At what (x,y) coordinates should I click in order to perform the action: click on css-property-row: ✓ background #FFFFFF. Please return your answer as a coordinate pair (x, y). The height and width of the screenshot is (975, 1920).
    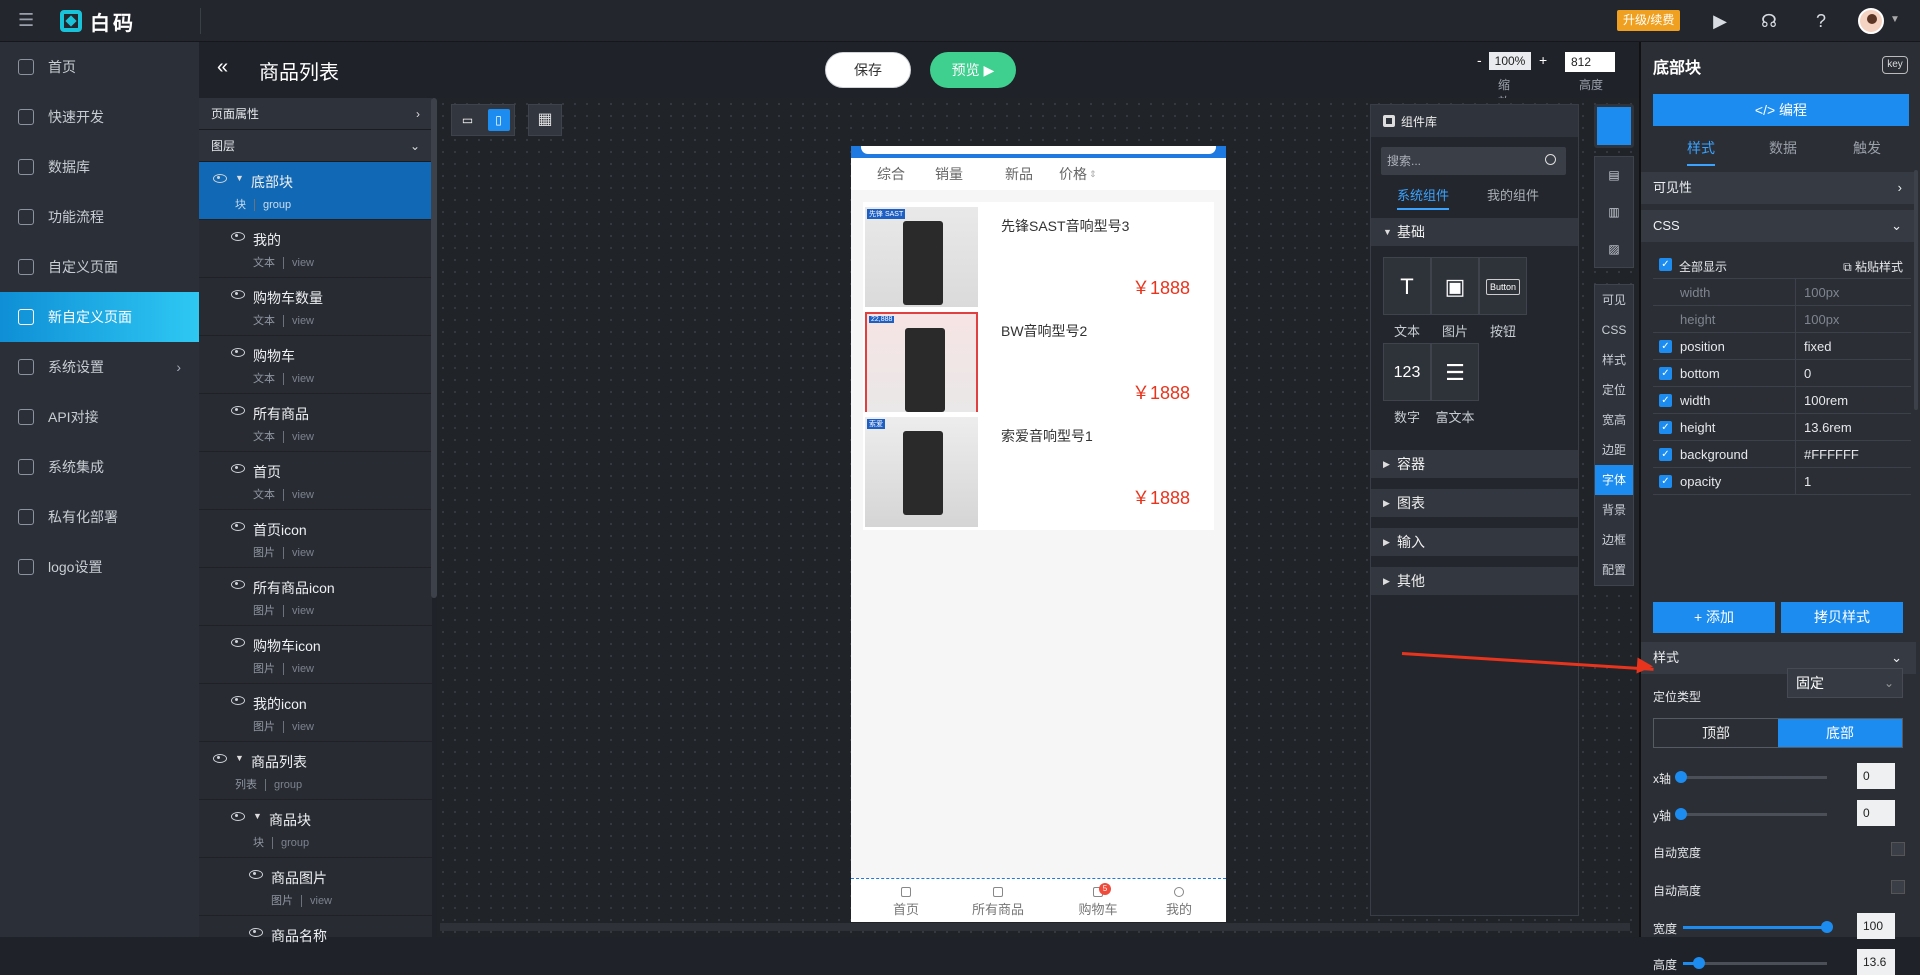
    Looking at the image, I should click on (1782, 454).